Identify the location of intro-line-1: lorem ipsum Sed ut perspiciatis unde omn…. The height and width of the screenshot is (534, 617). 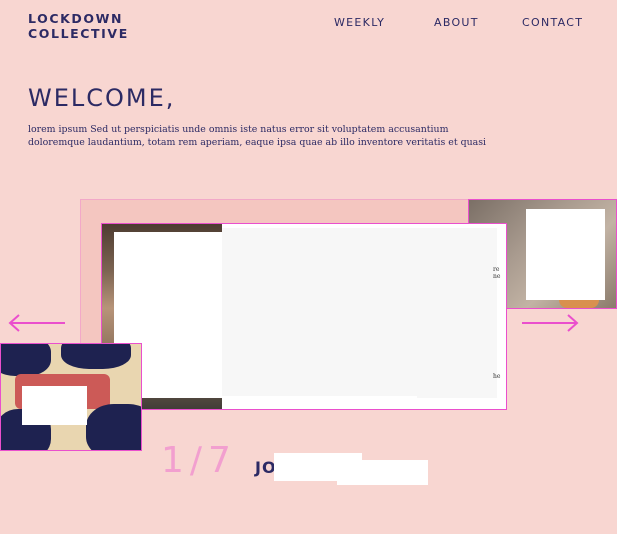
(238, 129).